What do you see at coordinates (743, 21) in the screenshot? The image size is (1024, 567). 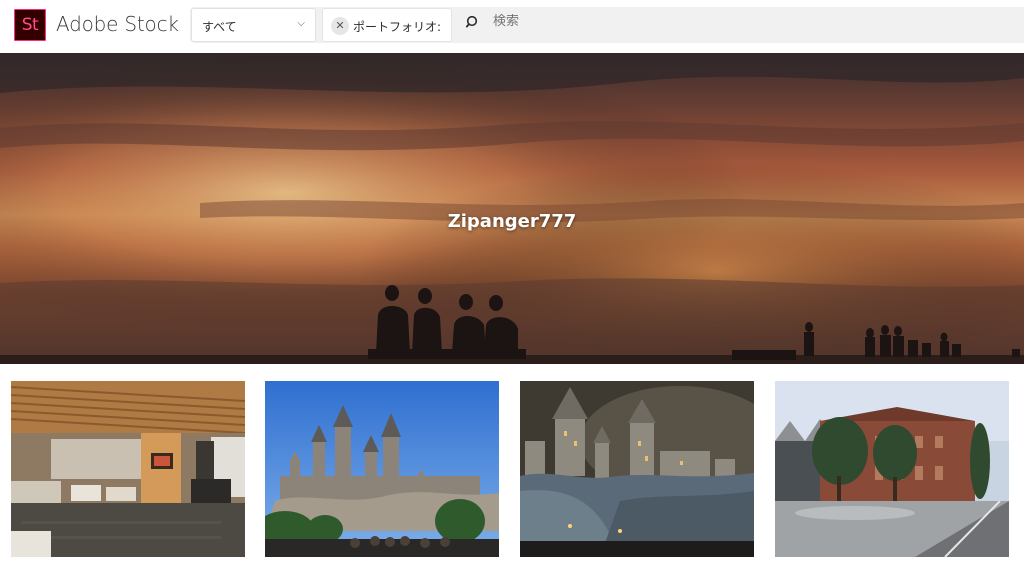 I see `search-input` at bounding box center [743, 21].